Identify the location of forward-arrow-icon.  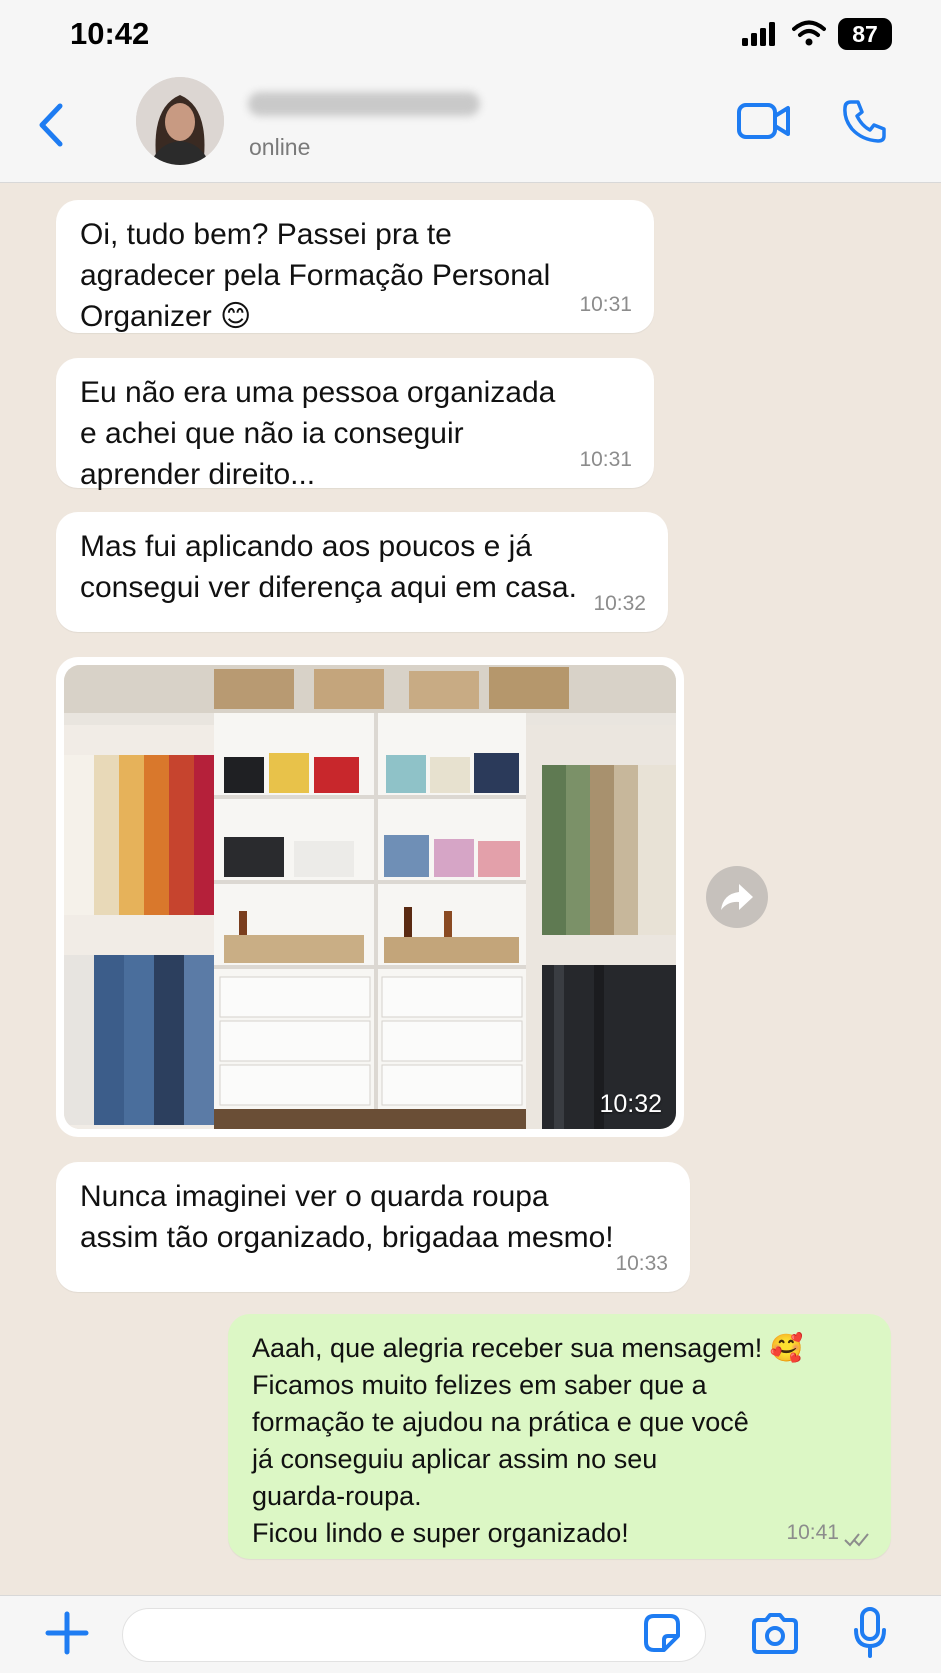
(737, 897).